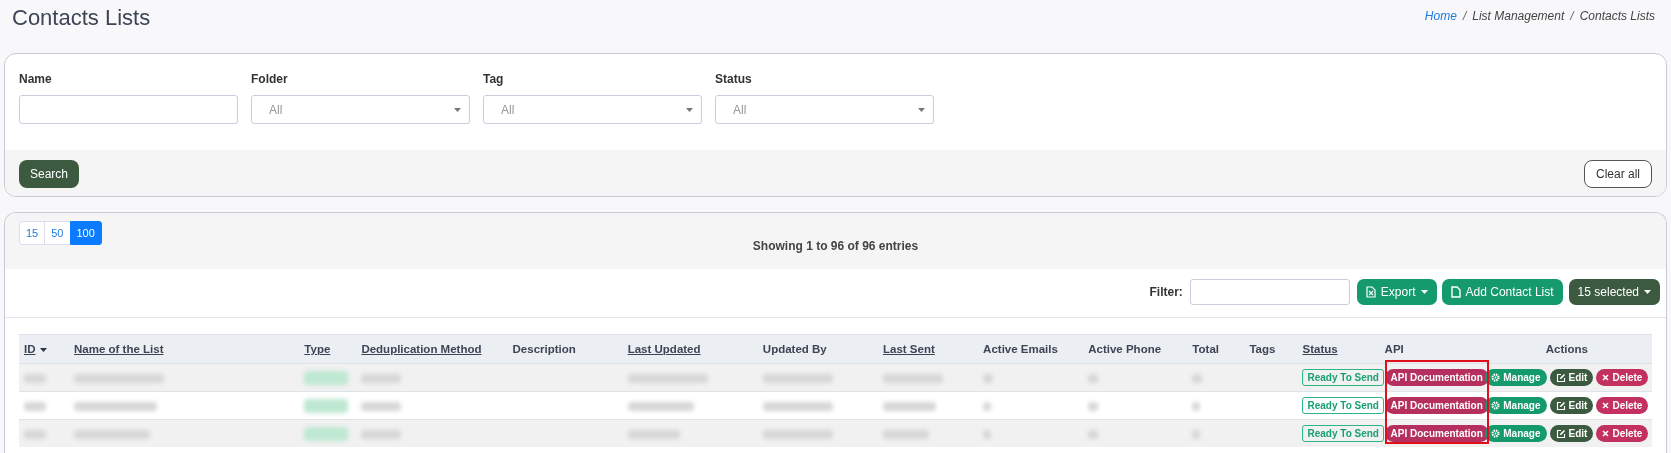 This screenshot has width=1671, height=453. What do you see at coordinates (494, 79) in the screenshot?
I see `field-label: Tag` at bounding box center [494, 79].